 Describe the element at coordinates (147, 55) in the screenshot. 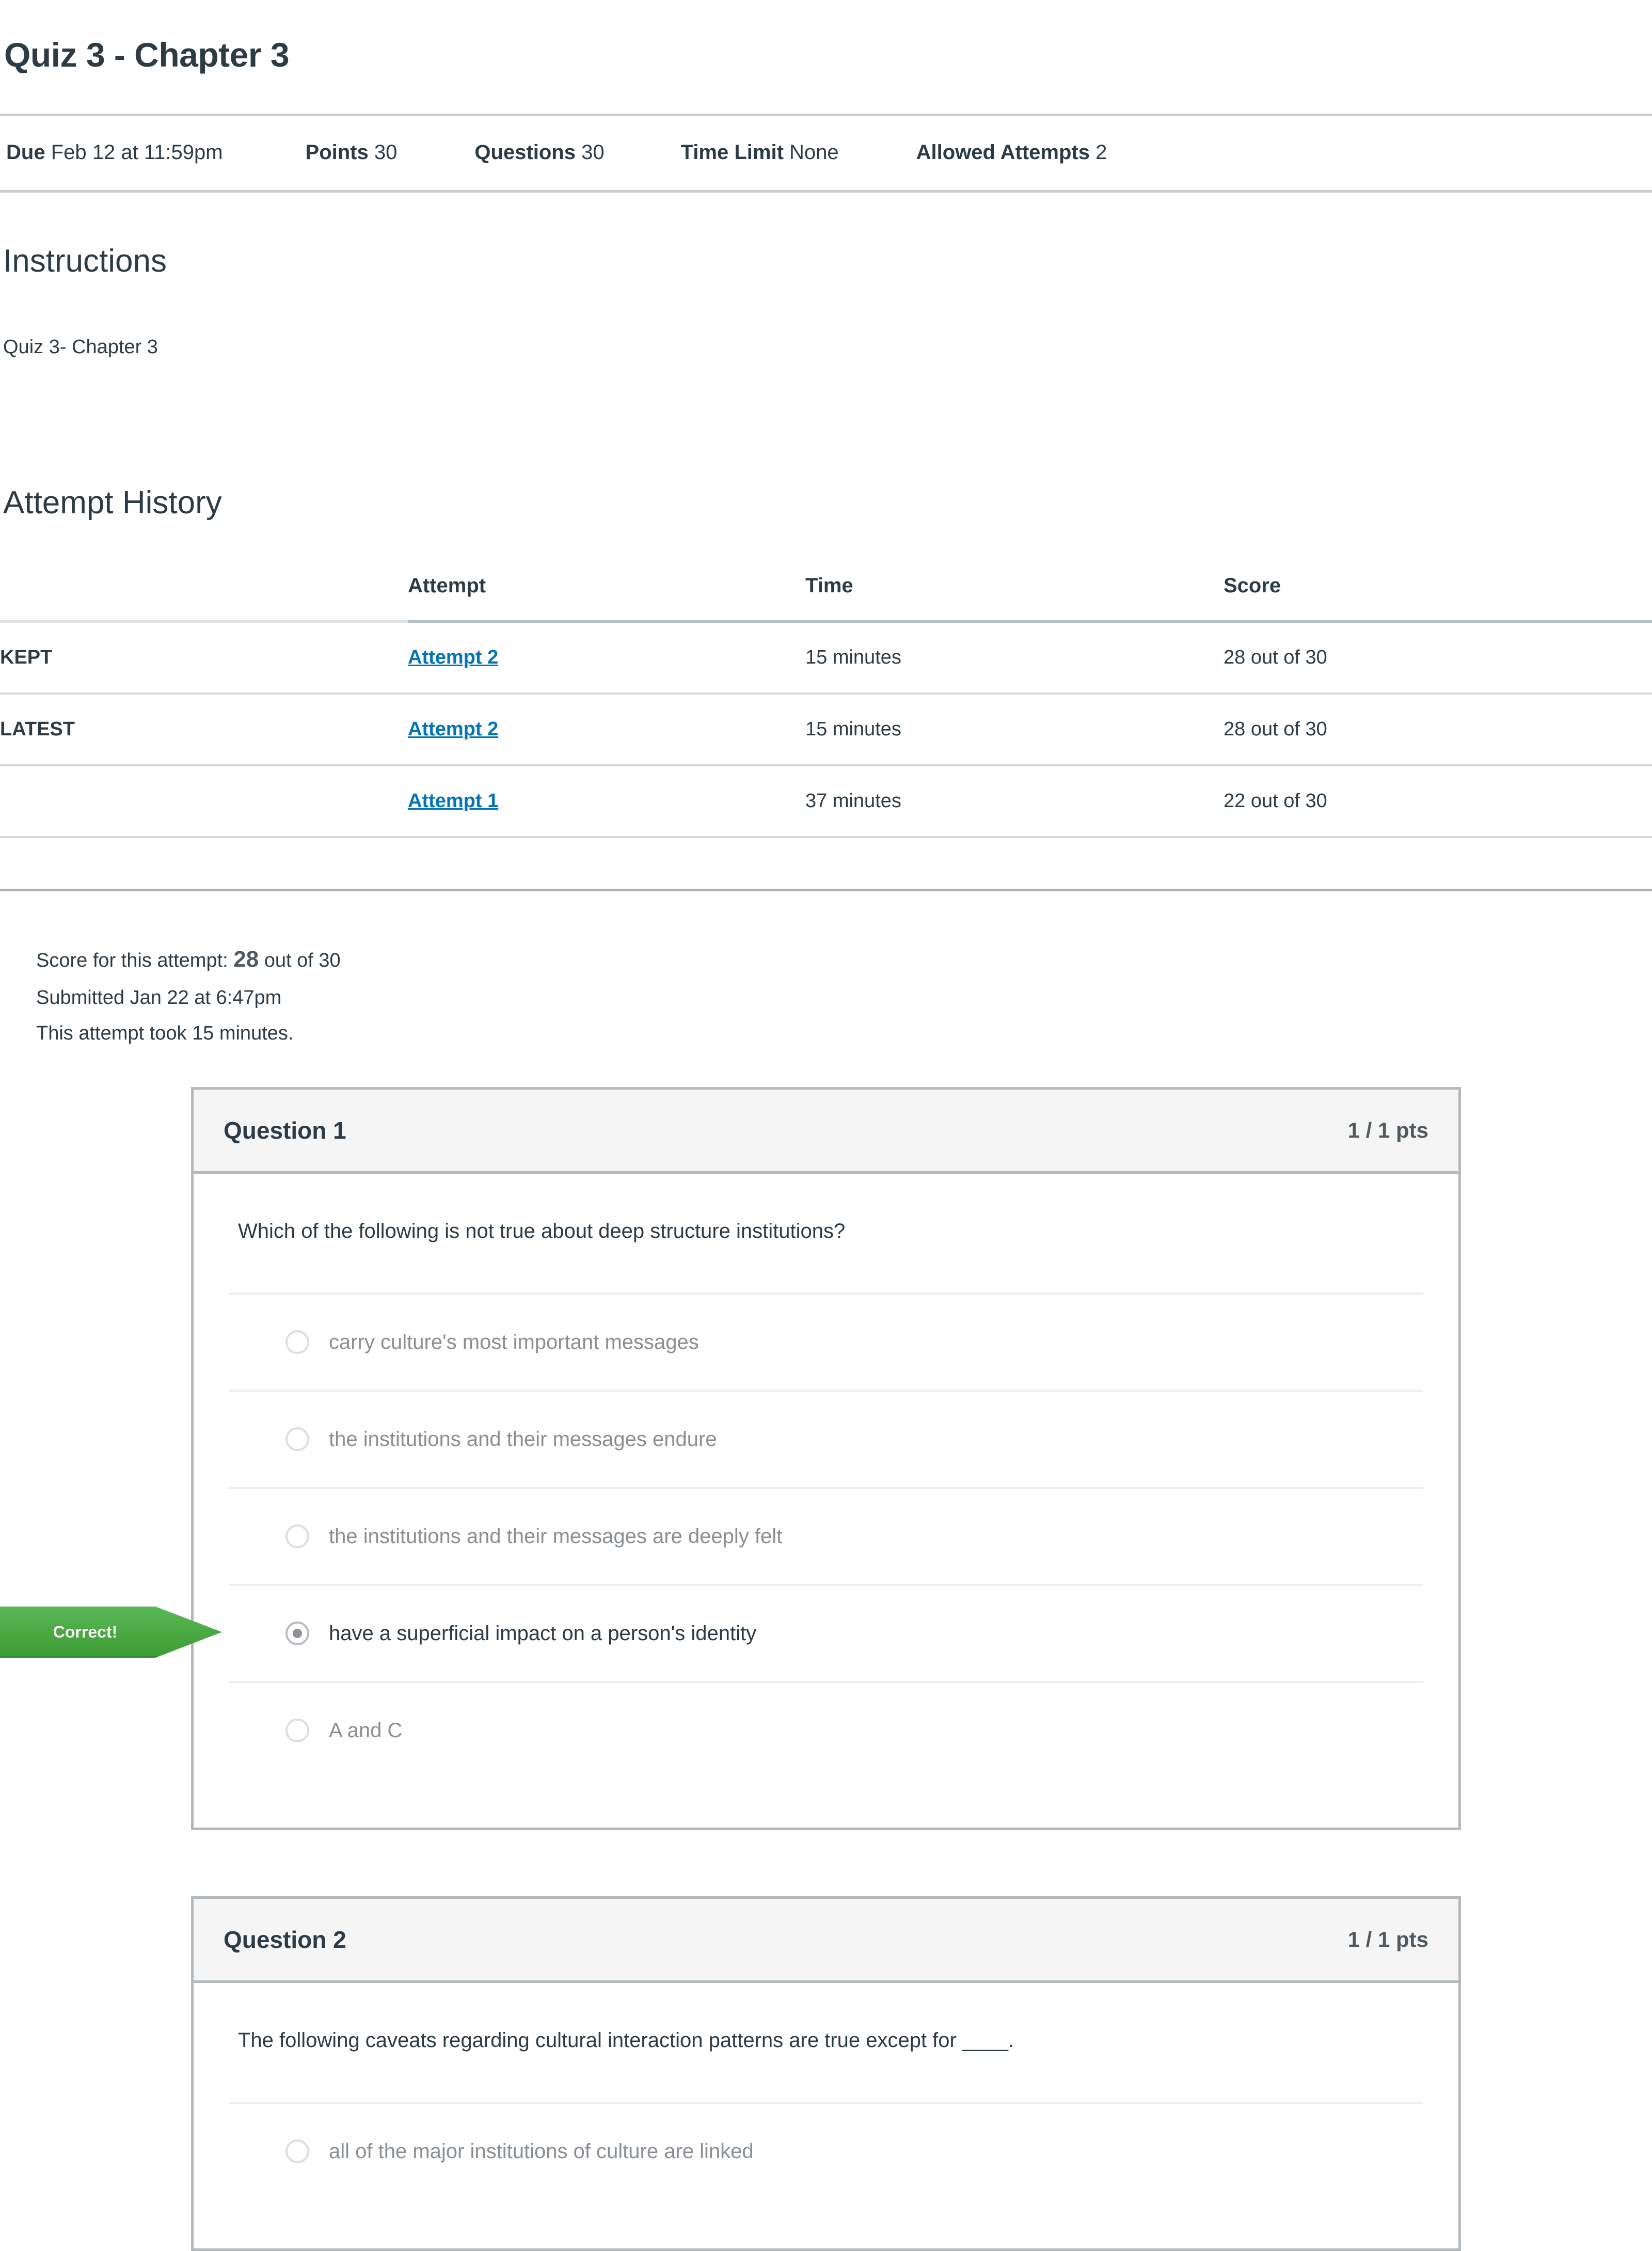

I see `page-title: Quiz 3 - Chapter 3` at that location.